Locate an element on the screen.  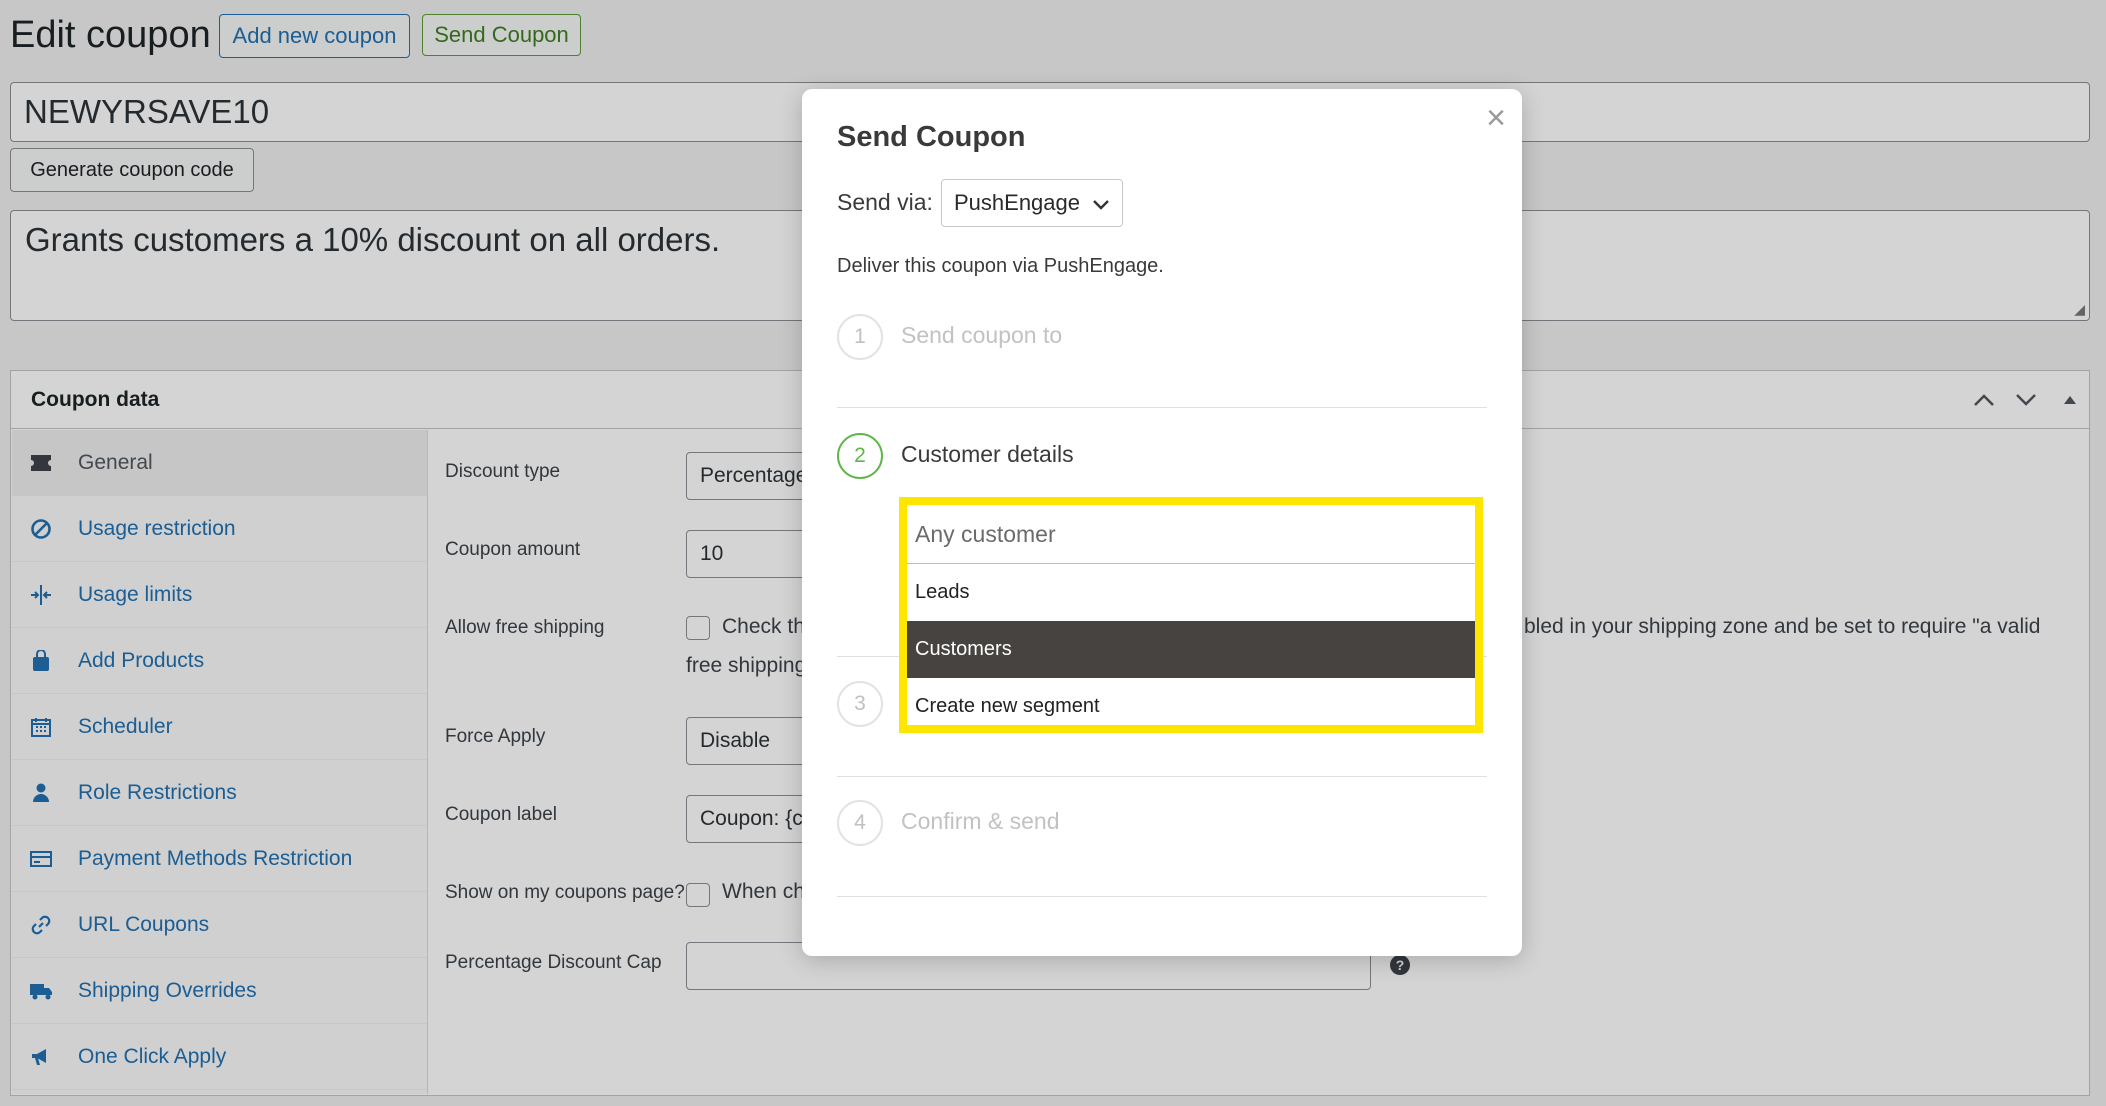
customer-search-placeholder: Any customer is located at coordinates (985, 533).